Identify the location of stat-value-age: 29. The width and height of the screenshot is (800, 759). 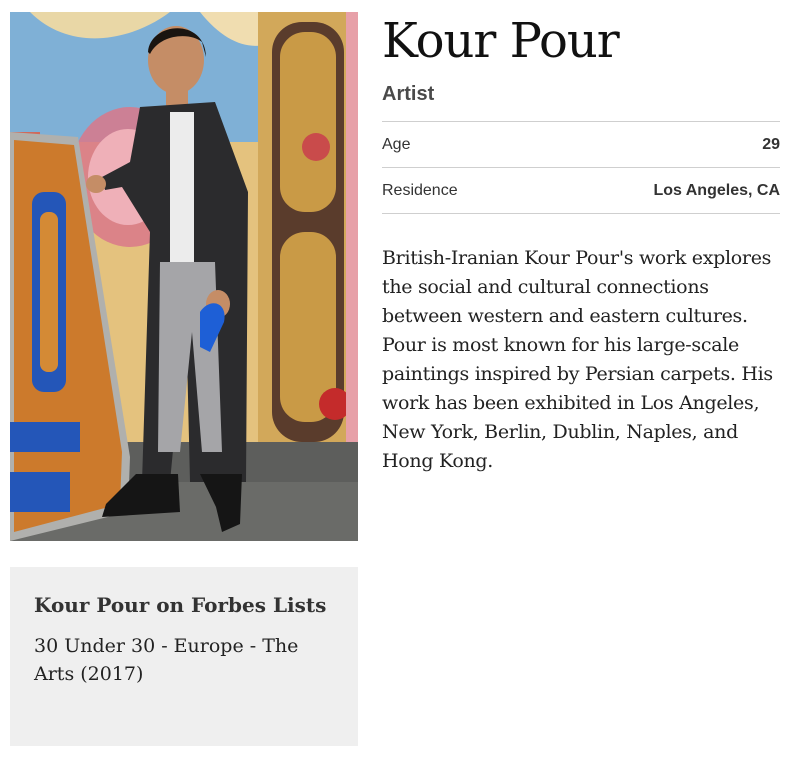
(771, 144).